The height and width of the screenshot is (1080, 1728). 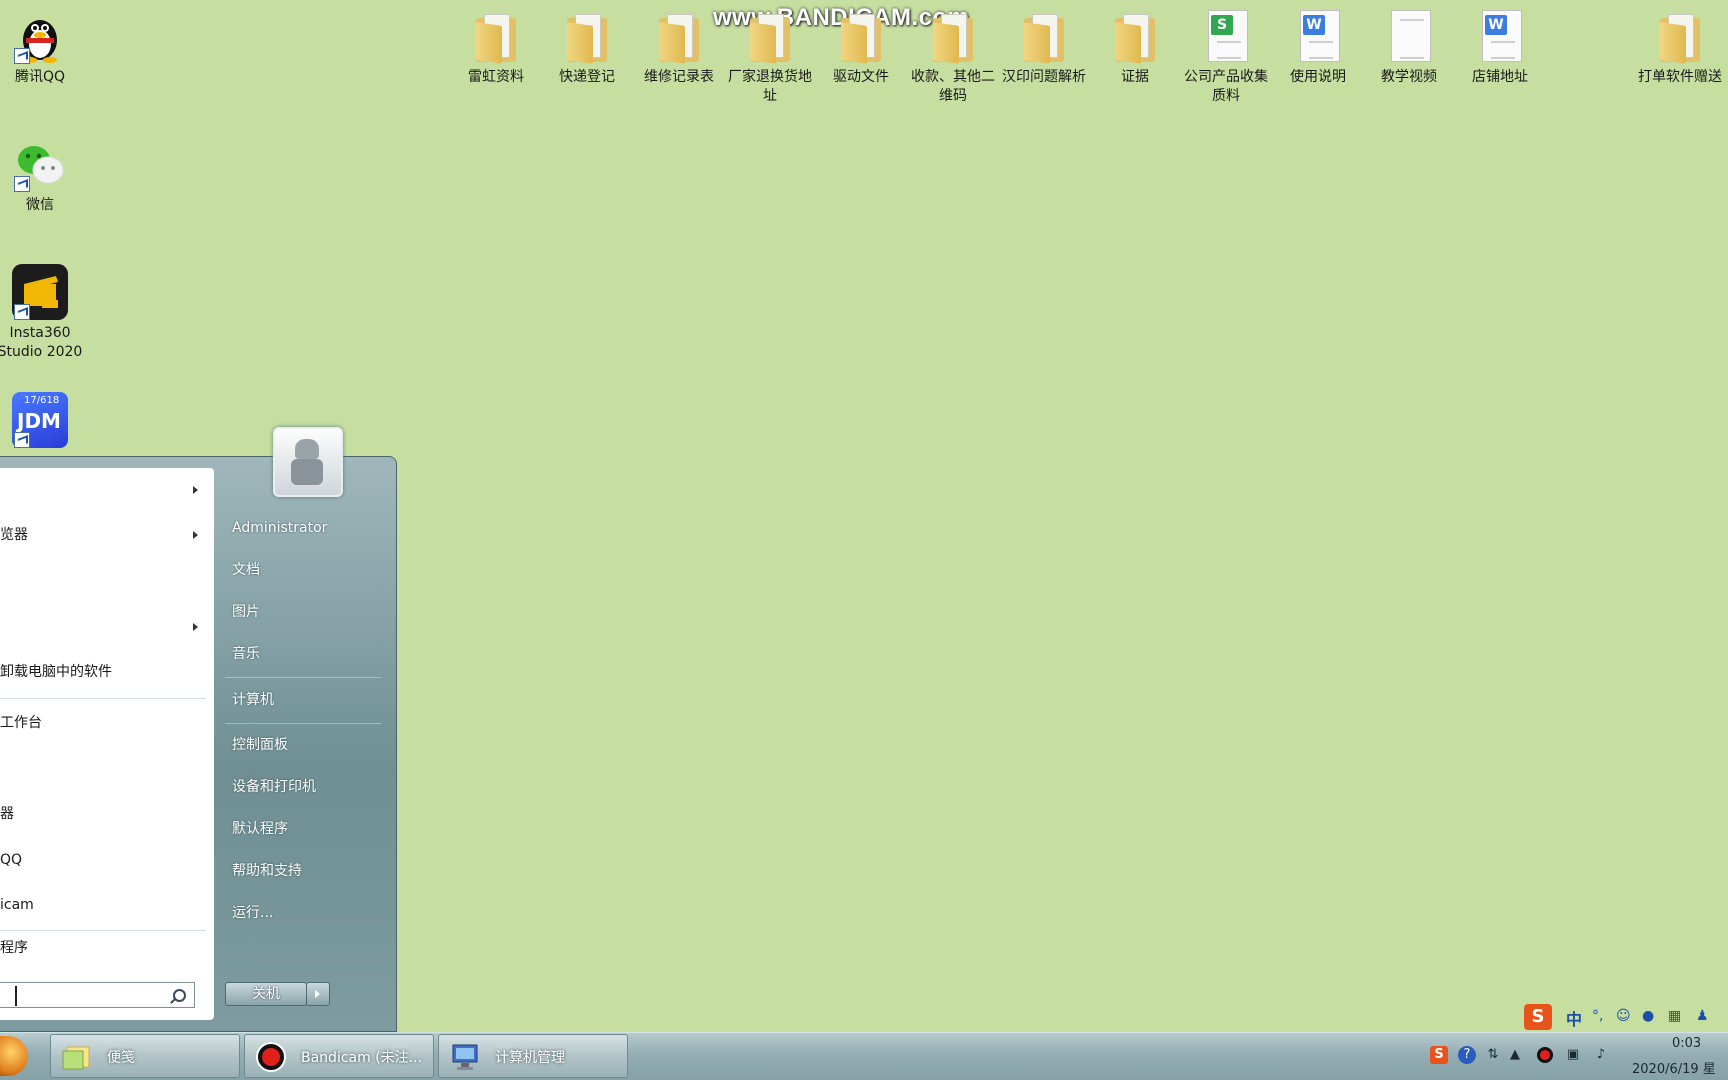 What do you see at coordinates (1702, 1016) in the screenshot?
I see `user-center-icon: ♟` at bounding box center [1702, 1016].